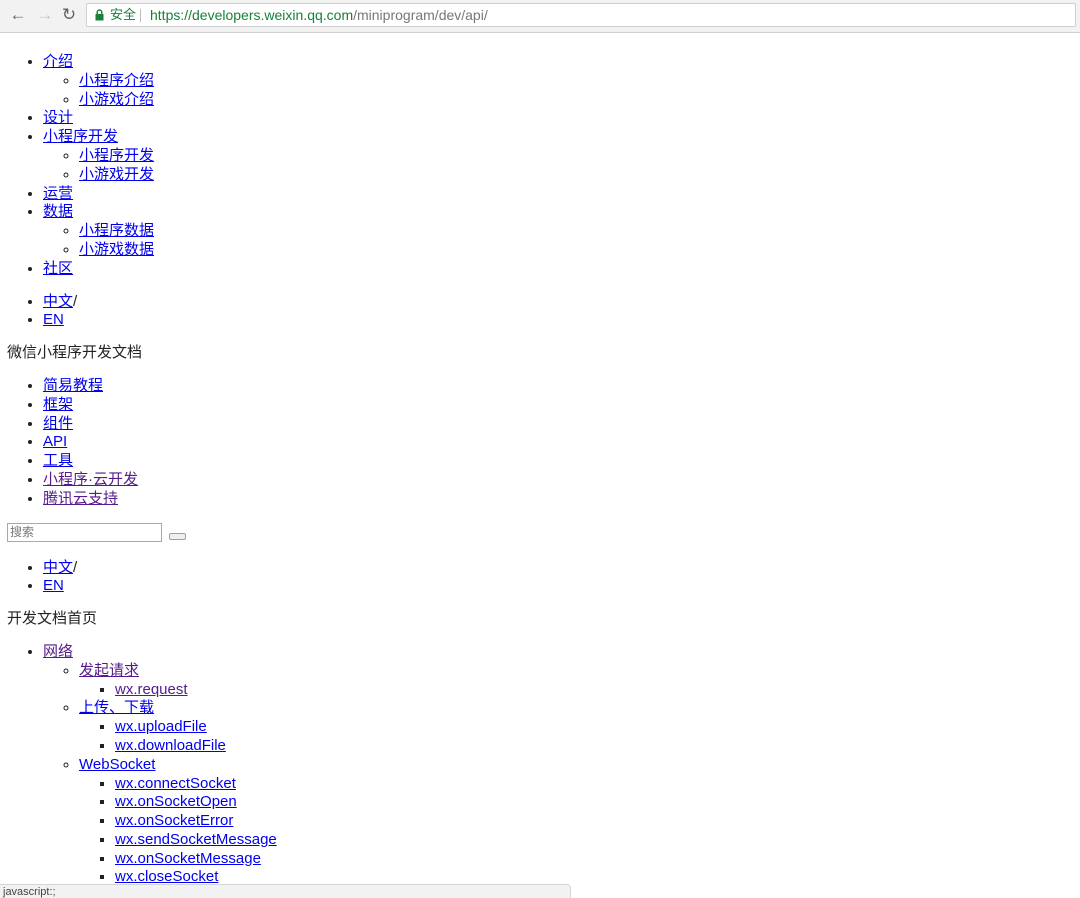  I want to click on api-method-item: wx.uploadFile, so click(597, 727).